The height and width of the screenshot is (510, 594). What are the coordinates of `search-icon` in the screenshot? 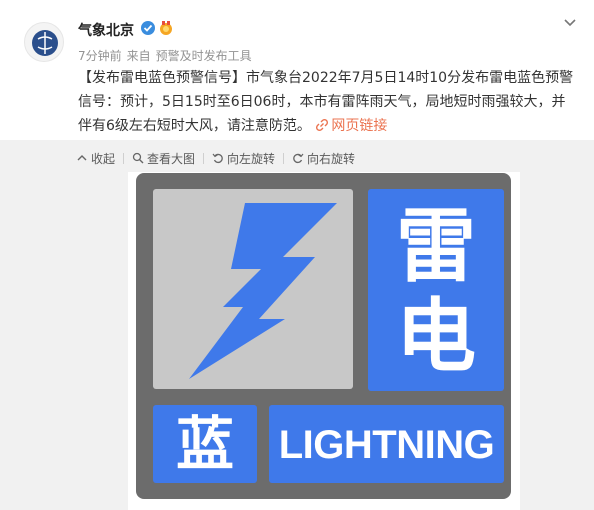 It's located at (138, 158).